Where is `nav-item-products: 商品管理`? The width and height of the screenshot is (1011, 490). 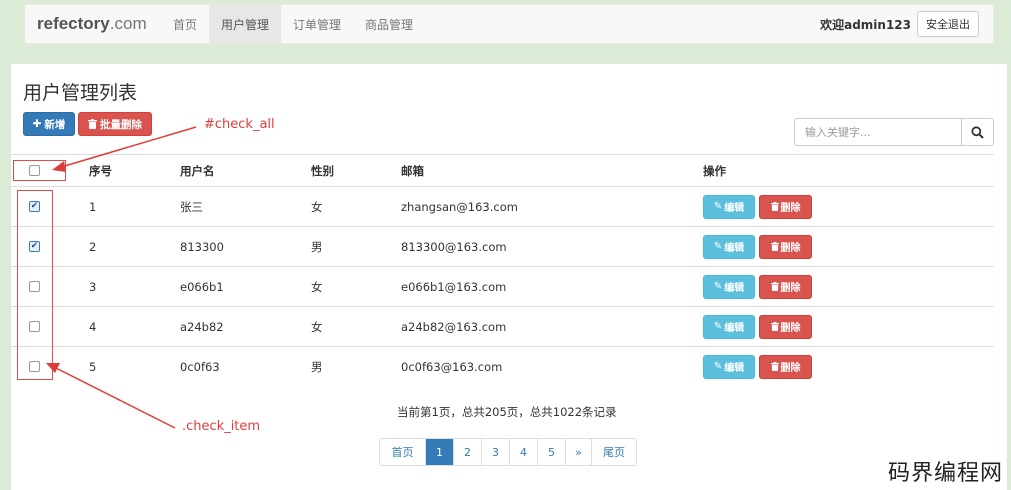 nav-item-products: 商品管理 is located at coordinates (389, 24).